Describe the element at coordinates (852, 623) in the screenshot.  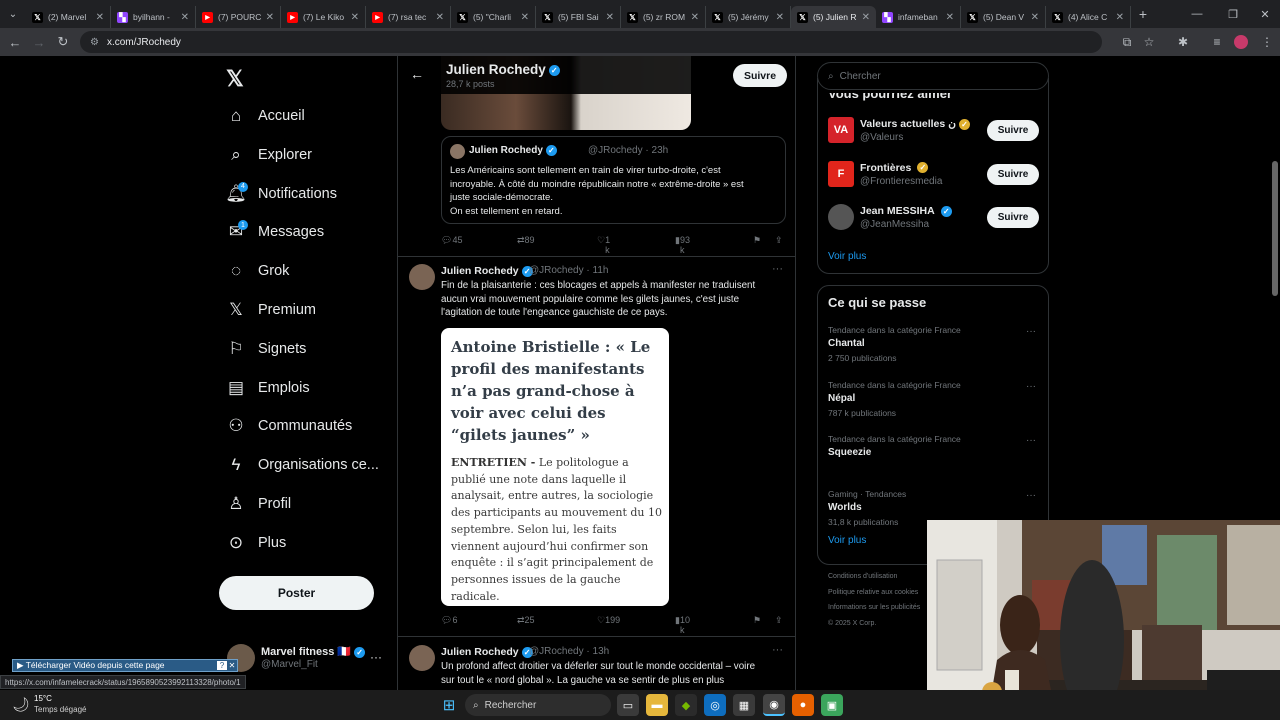
I see `footer-link: © 2025 X Corp.` at that location.